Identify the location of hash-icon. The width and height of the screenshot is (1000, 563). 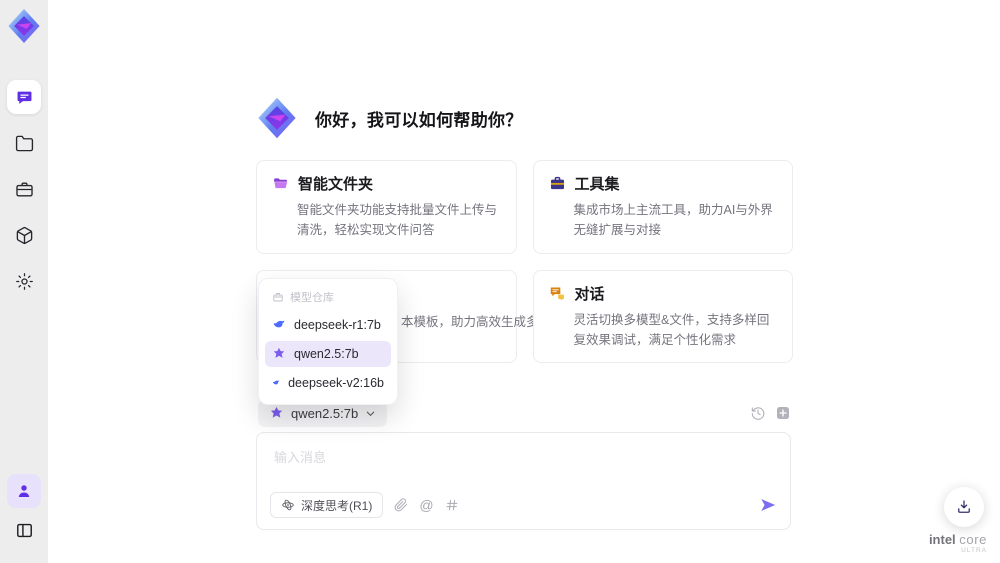
(452, 505).